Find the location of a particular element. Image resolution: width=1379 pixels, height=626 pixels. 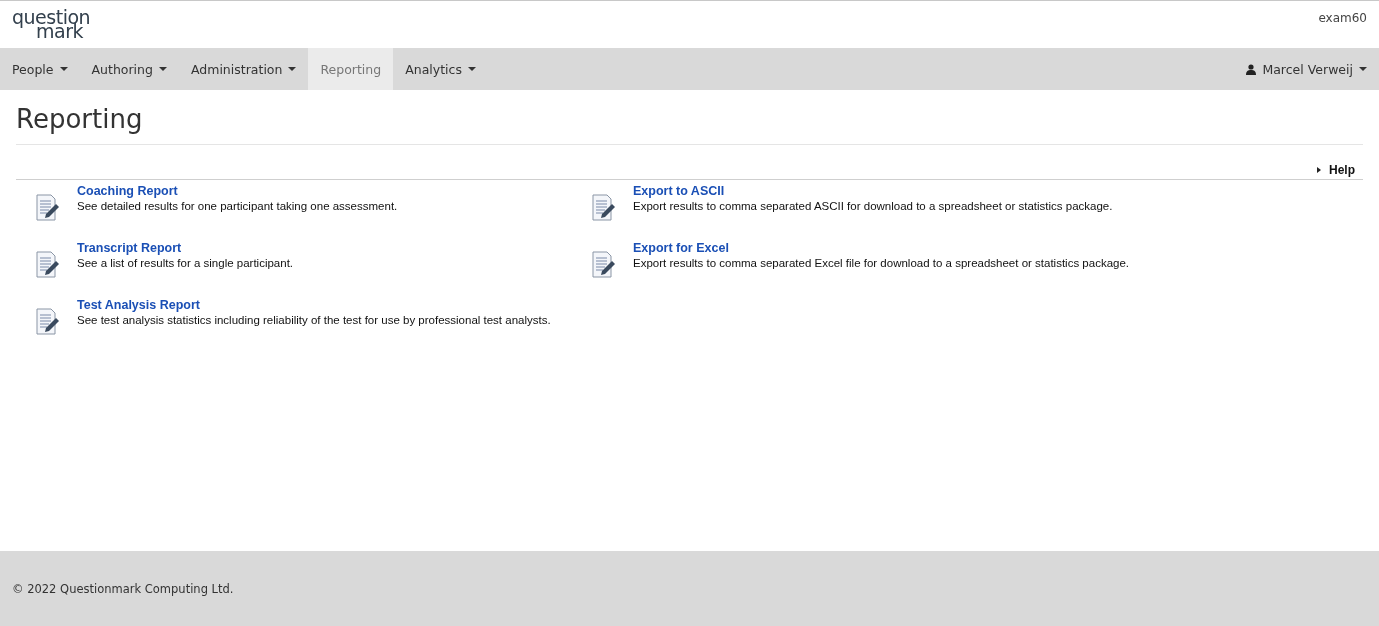

user-icon is located at coordinates (1251, 69).